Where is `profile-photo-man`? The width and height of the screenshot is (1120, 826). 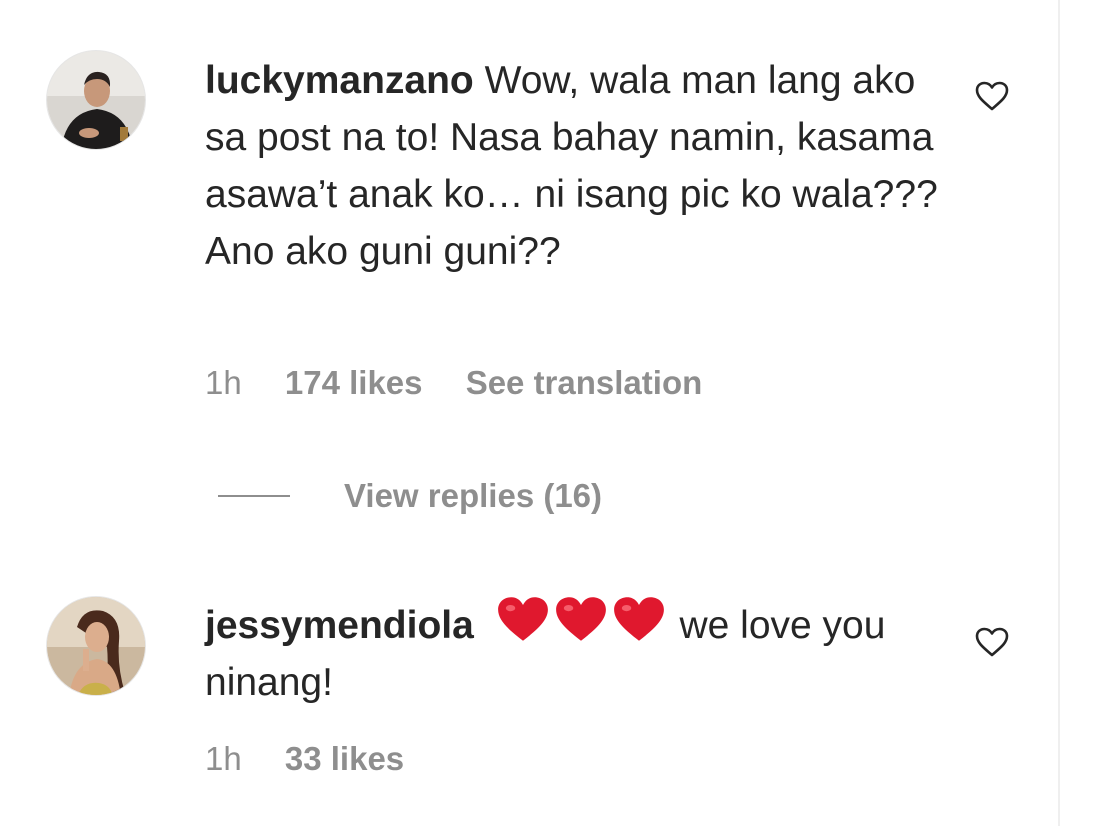 profile-photo-man is located at coordinates (96, 100).